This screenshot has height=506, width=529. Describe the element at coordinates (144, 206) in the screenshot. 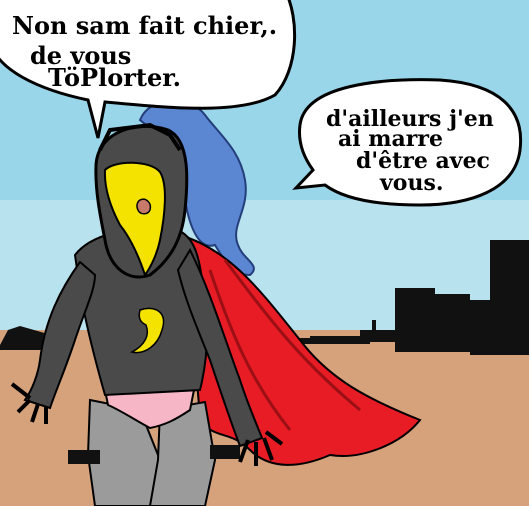

I see `mask-eye` at that location.